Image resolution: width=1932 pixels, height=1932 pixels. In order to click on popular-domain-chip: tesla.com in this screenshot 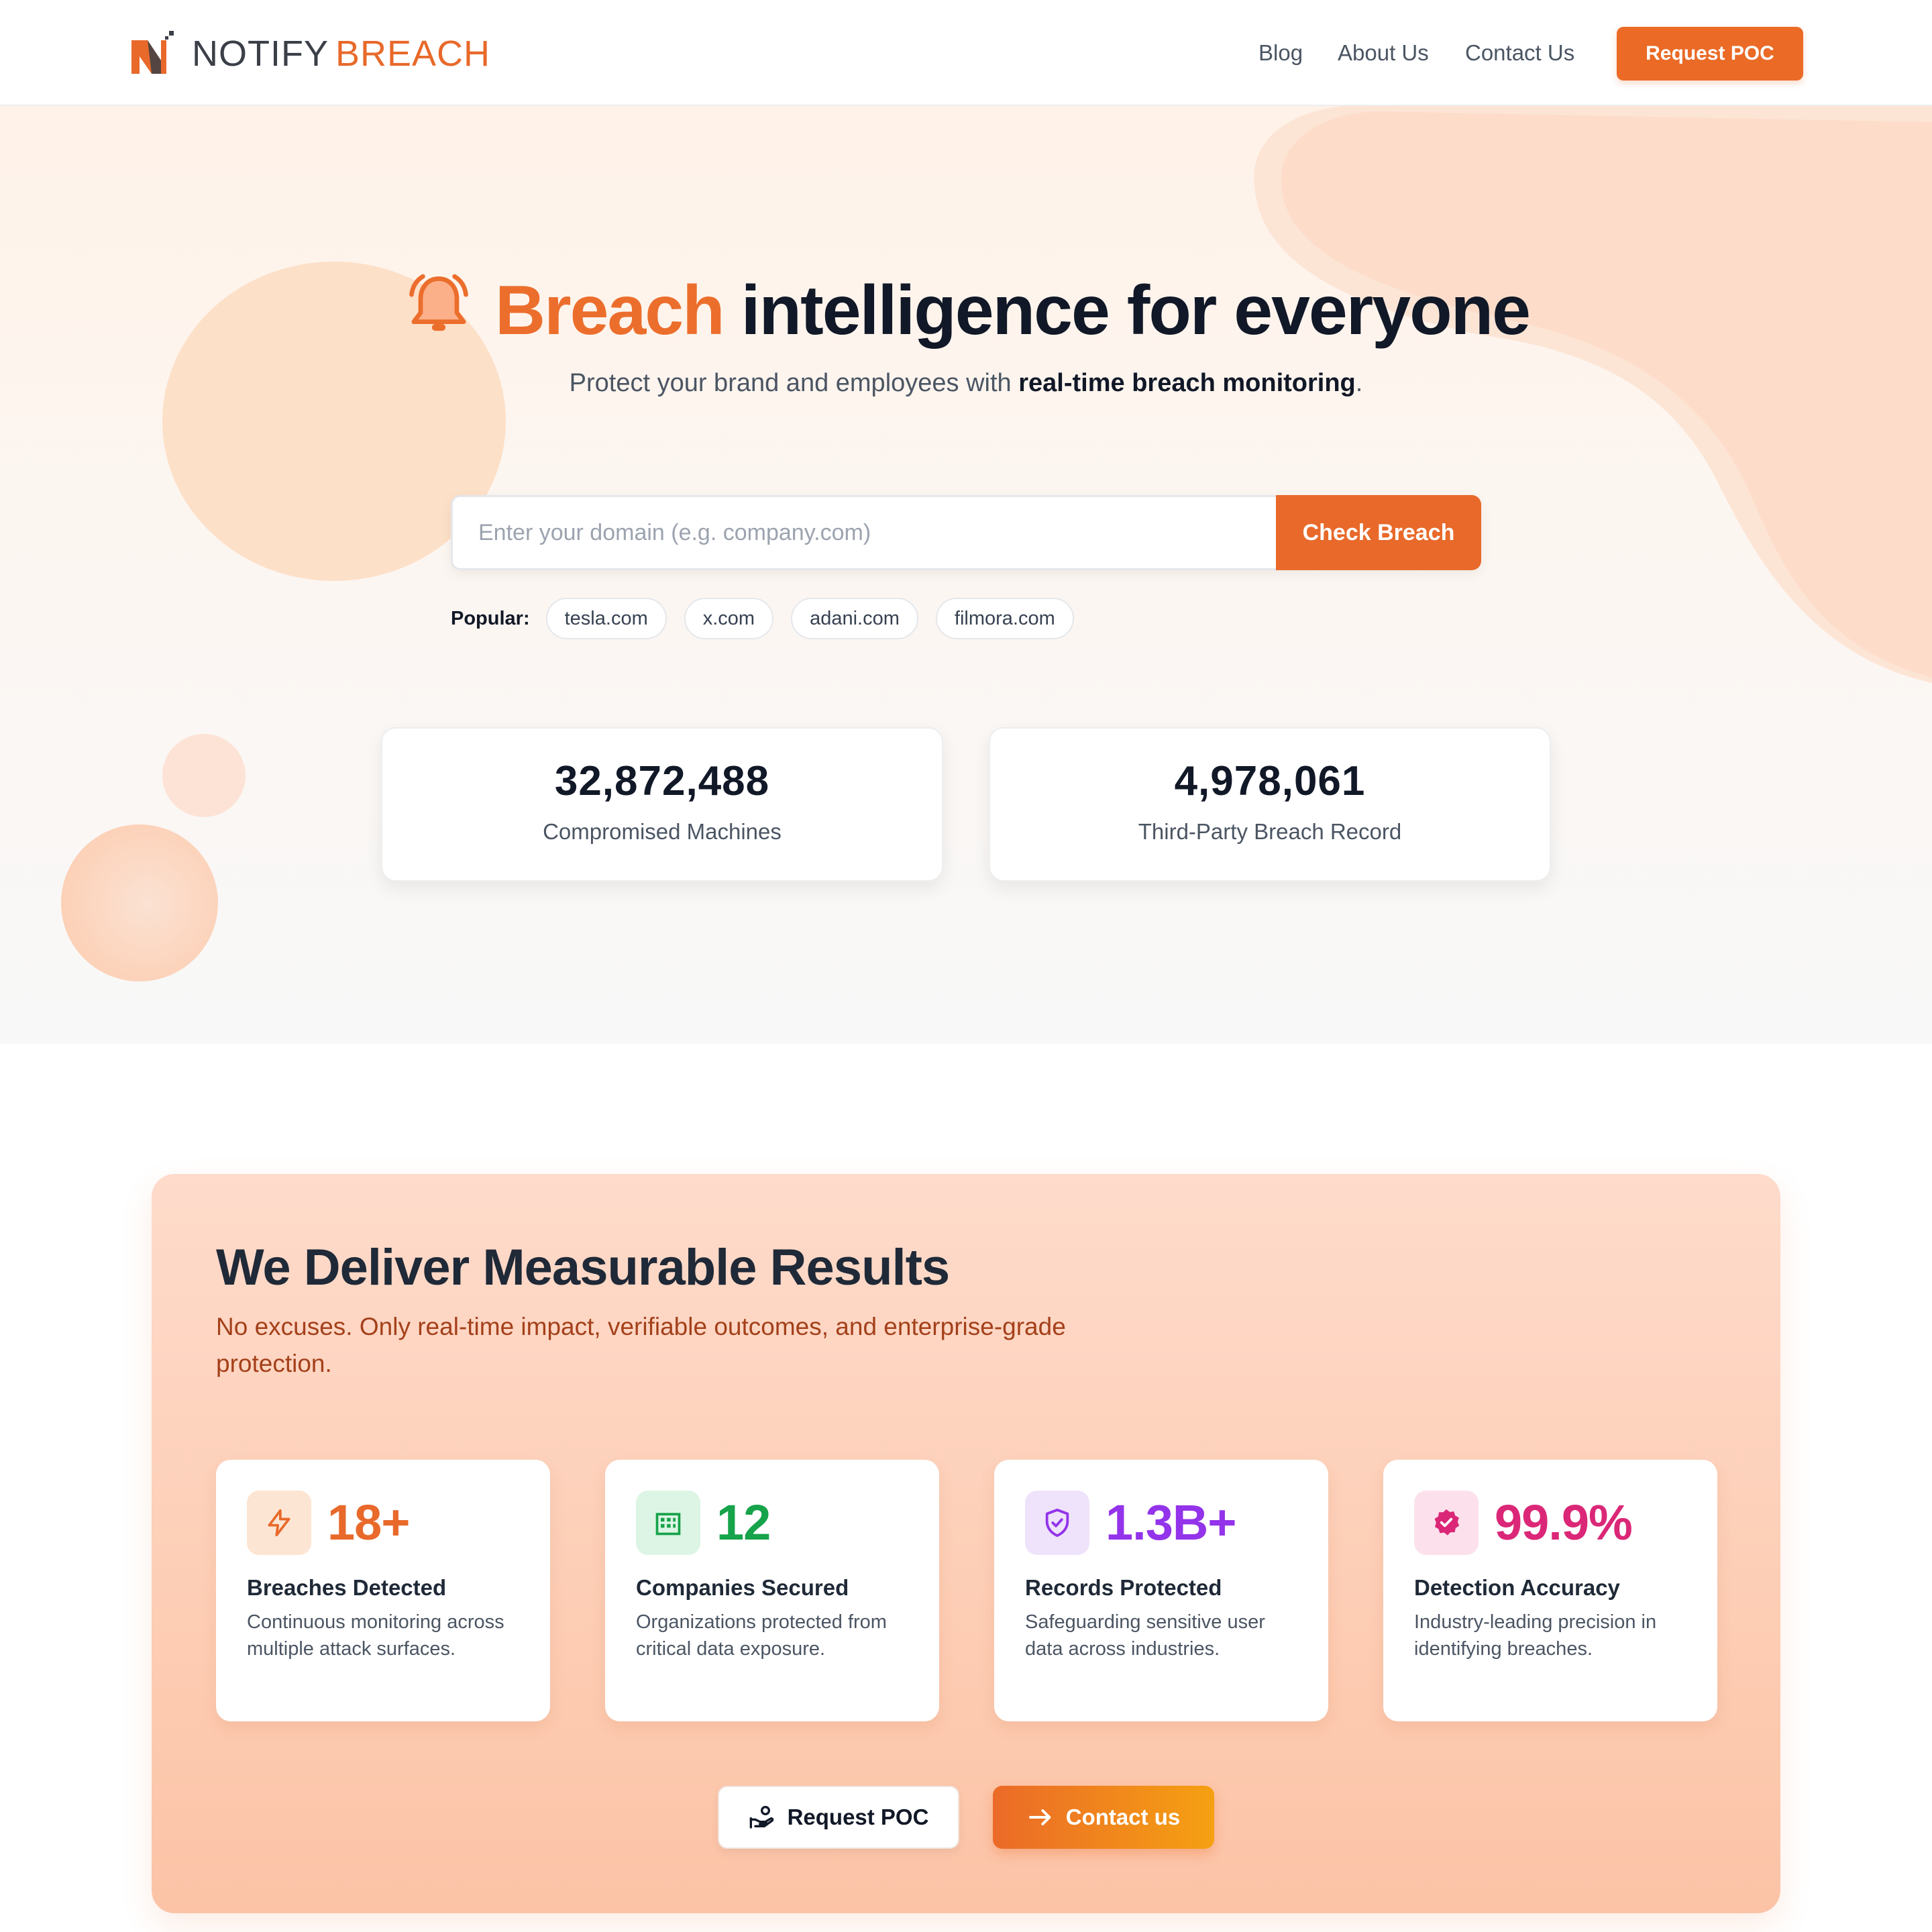, I will do `click(606, 618)`.